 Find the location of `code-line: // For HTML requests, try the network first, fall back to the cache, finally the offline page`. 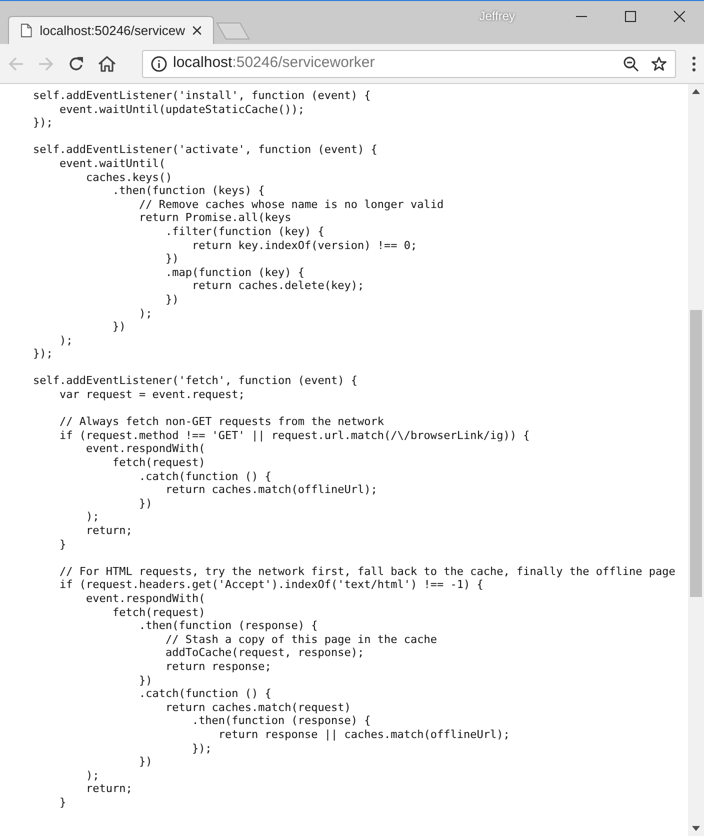

code-line: // For HTML requests, try the network first, fall back to the cache, finally the offline page is located at coordinates (367, 571).